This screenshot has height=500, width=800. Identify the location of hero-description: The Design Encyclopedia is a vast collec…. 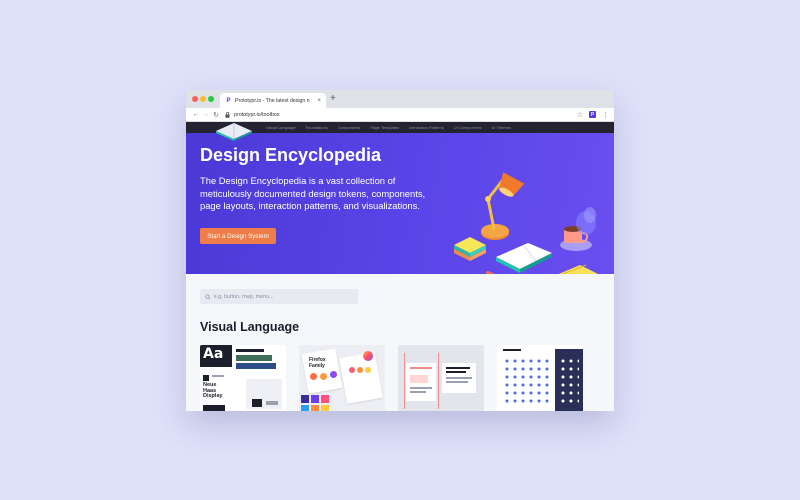
(313, 193).